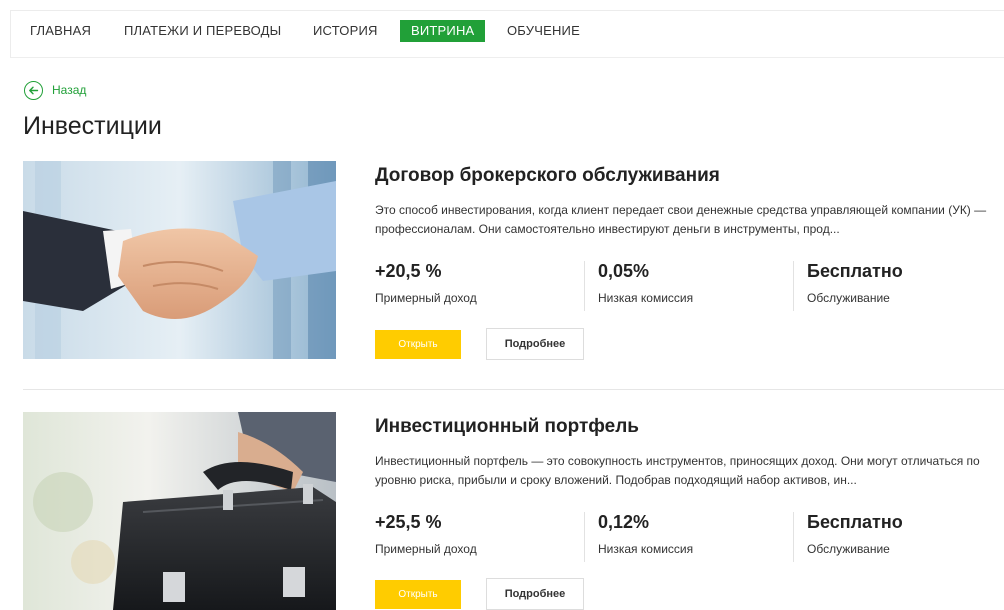  I want to click on nav-item-showcase: ВИТРИНА, so click(443, 31).